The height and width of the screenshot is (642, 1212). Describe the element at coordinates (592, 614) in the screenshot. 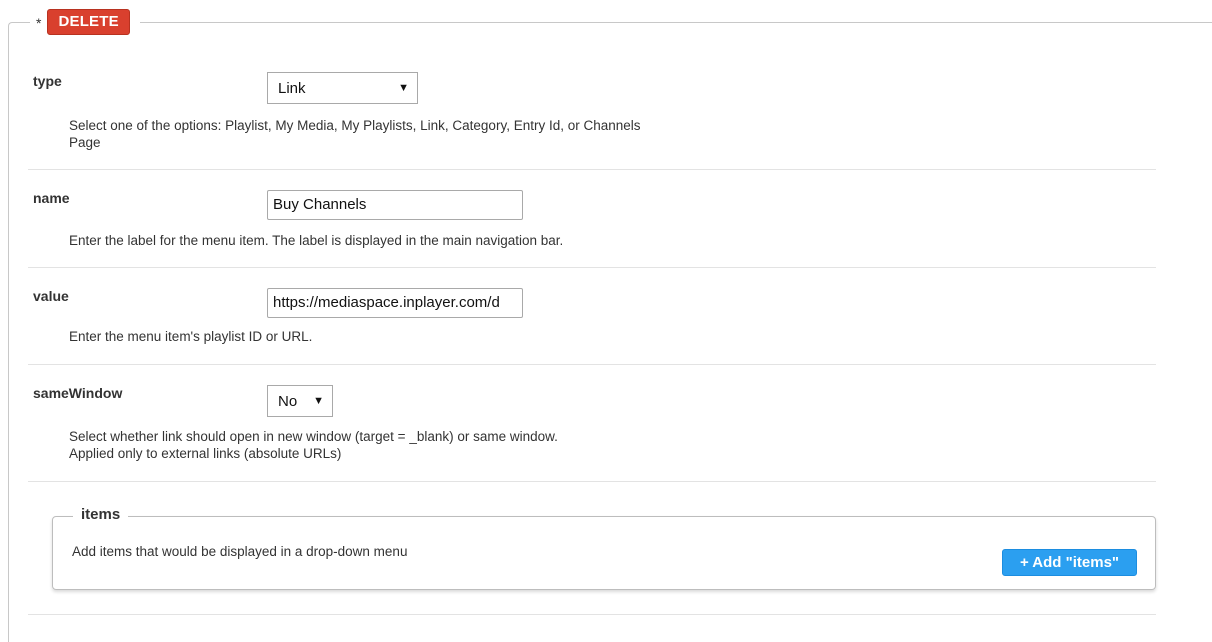

I see `divider` at that location.